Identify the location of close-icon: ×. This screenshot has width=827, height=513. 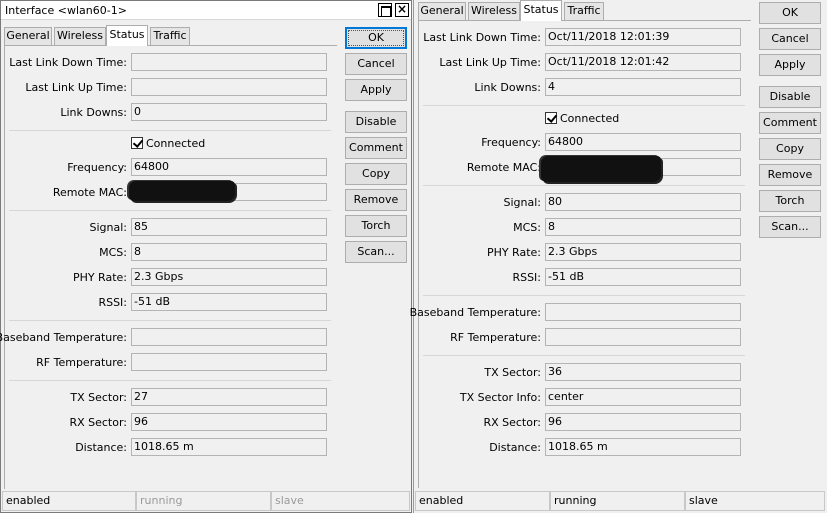
(402, 10).